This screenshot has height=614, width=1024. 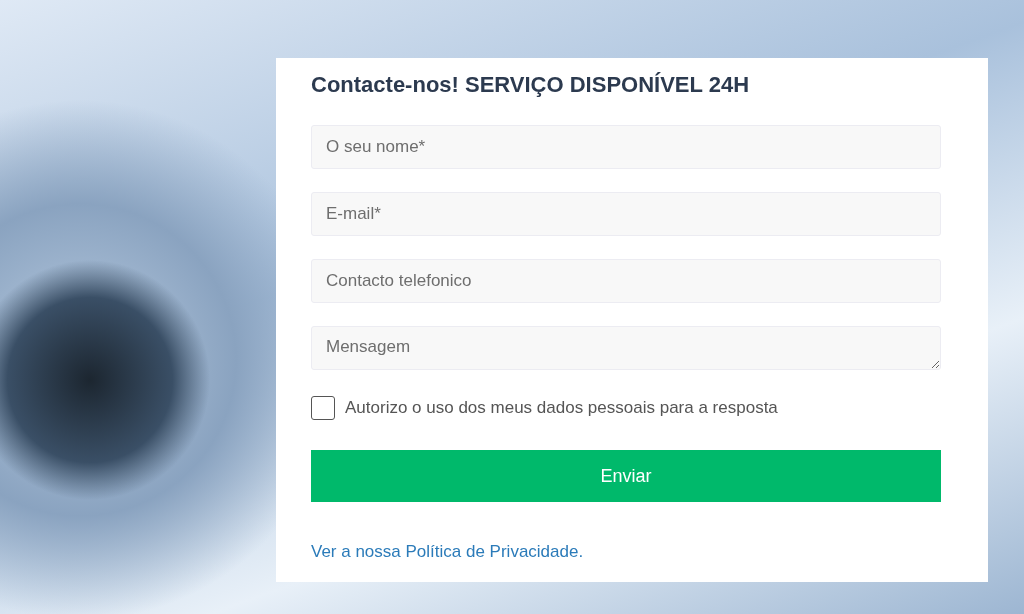 I want to click on privacy-link: Ver a nossa Política de Privacidade., so click(x=447, y=551).